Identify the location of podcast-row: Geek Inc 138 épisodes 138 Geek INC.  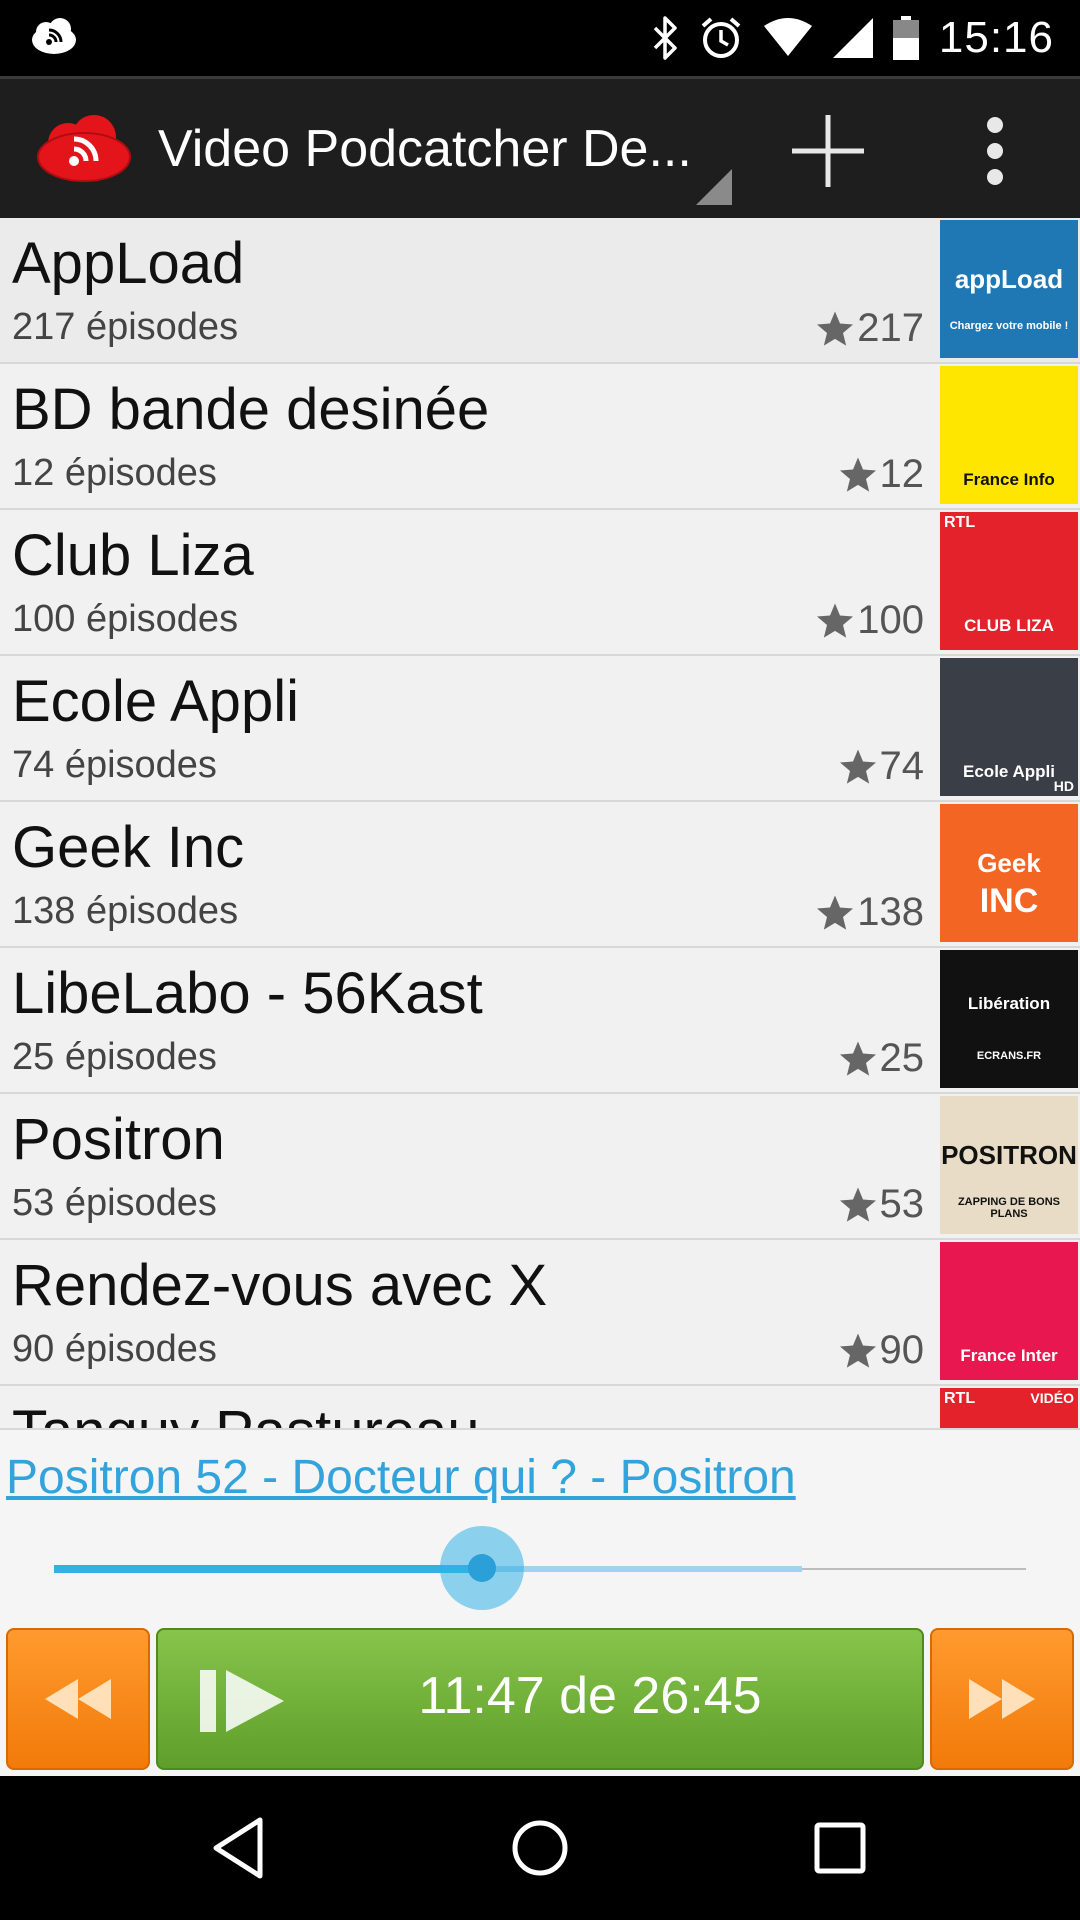
(540, 875).